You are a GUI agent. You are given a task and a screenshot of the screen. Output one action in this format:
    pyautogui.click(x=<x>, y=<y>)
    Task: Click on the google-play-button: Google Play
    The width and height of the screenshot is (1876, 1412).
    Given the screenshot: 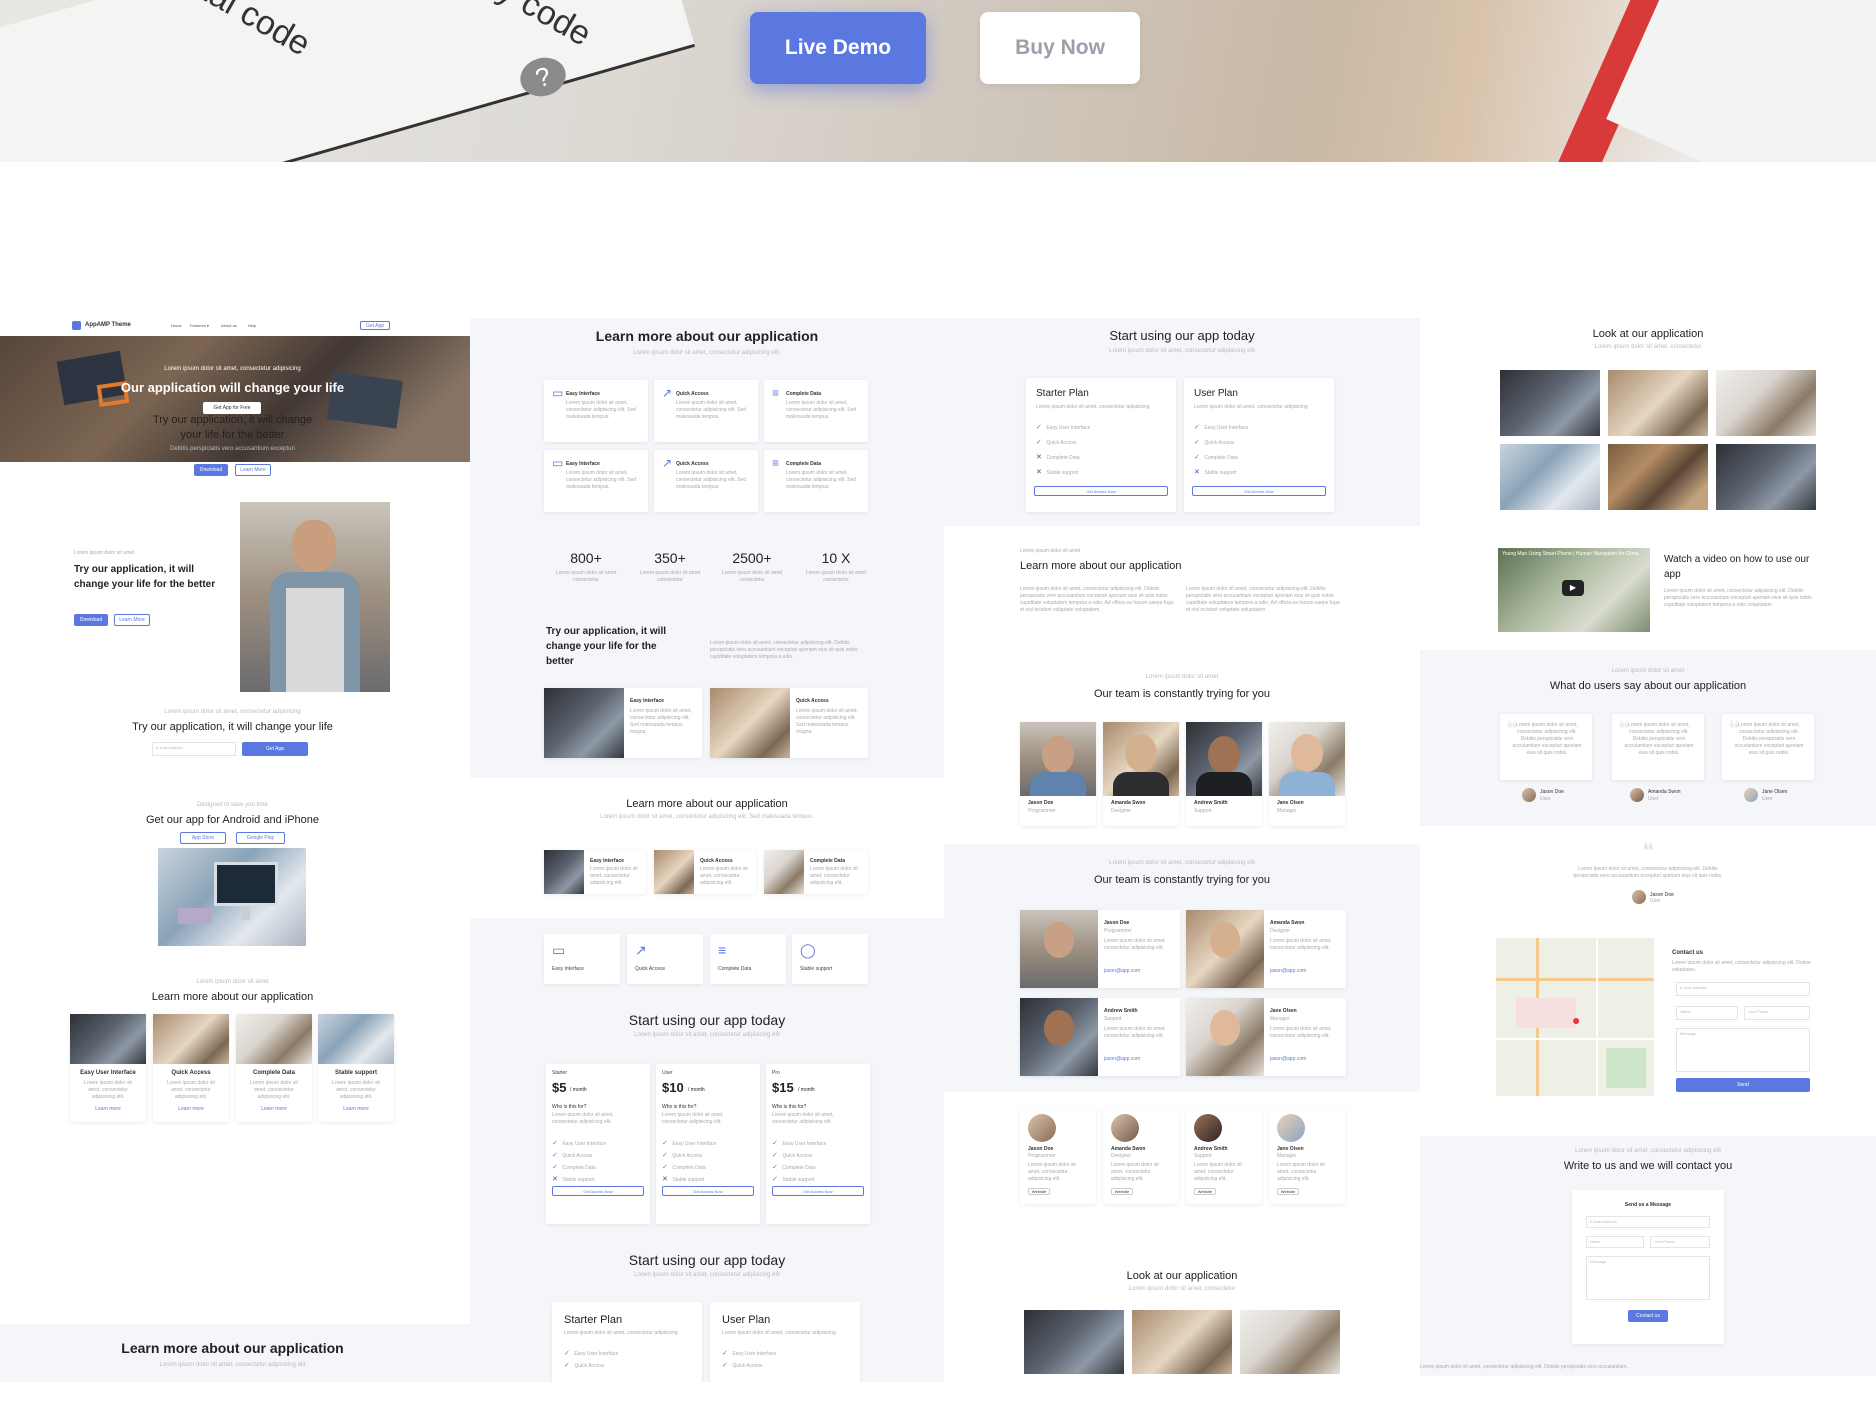 What is the action you would take?
    pyautogui.click(x=260, y=838)
    